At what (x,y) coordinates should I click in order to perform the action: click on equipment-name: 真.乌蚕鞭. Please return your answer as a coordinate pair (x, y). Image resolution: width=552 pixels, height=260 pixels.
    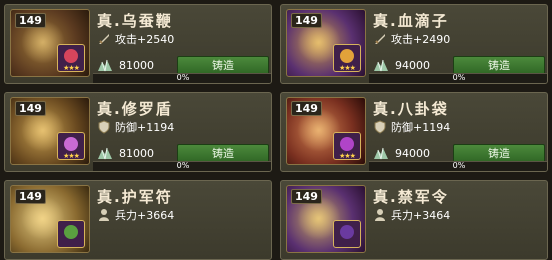
    Looking at the image, I should click on (135, 21).